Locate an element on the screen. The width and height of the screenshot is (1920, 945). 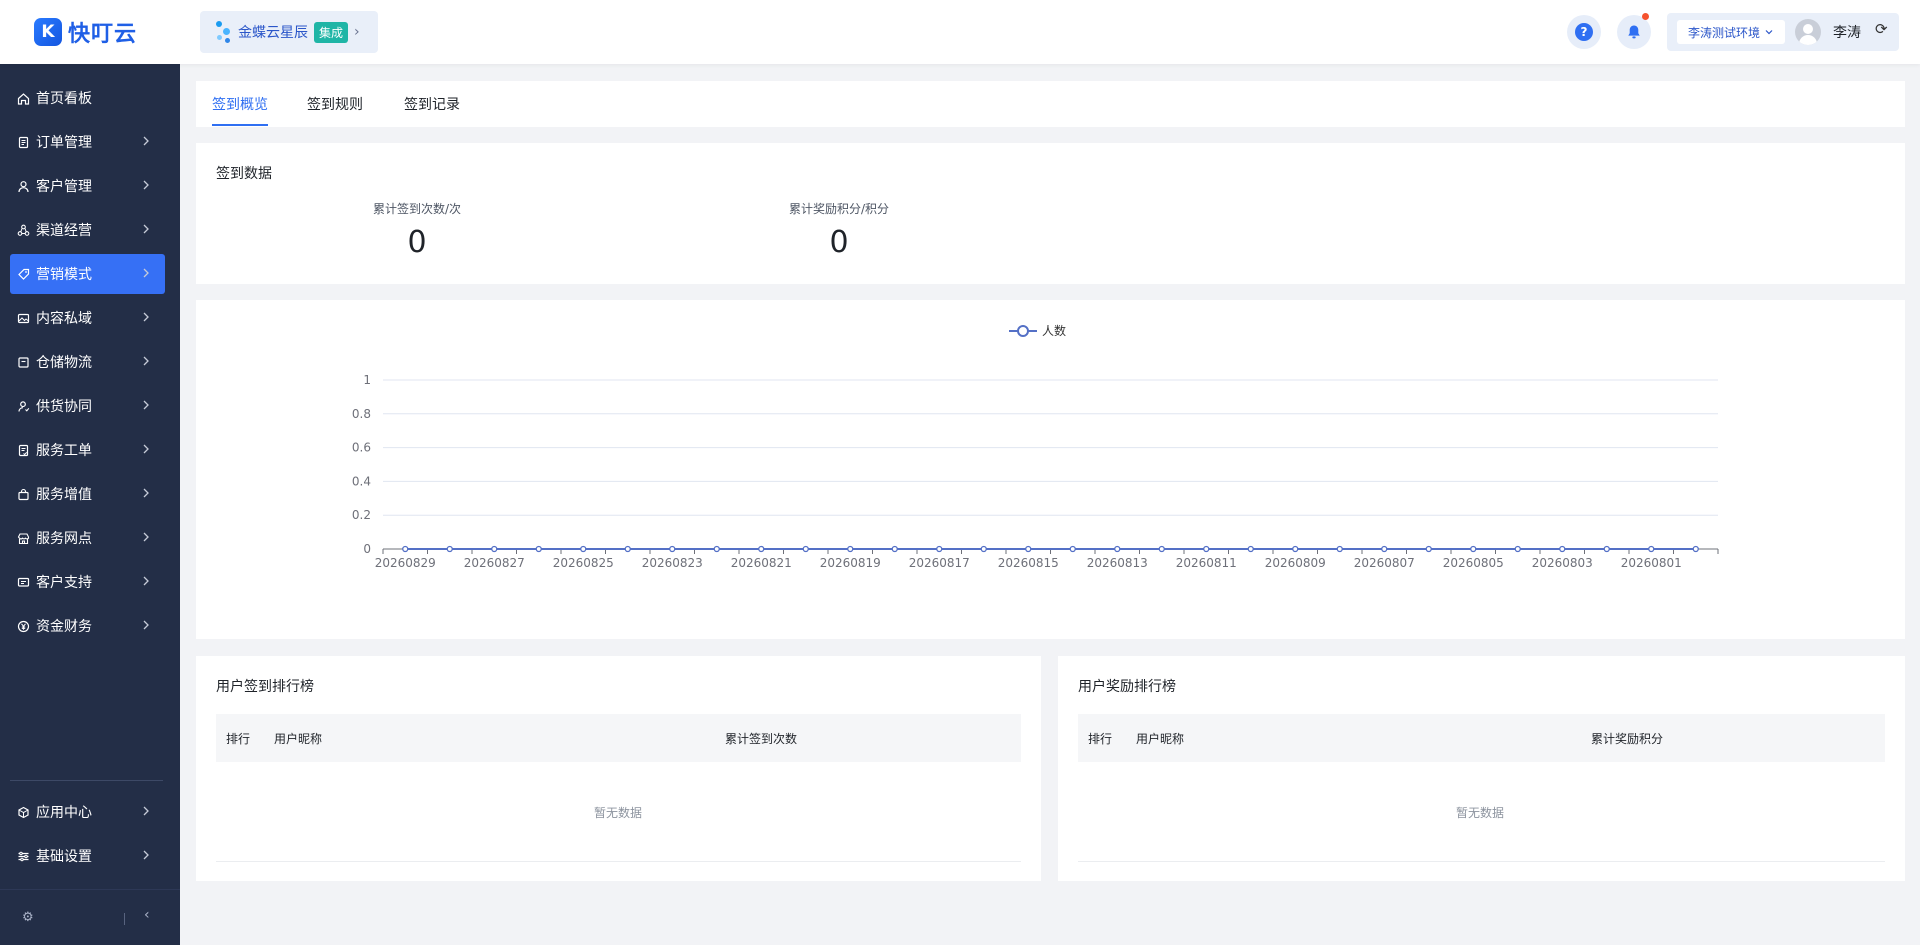
sidebar-item-5: 内容私域 is located at coordinates (87, 318).